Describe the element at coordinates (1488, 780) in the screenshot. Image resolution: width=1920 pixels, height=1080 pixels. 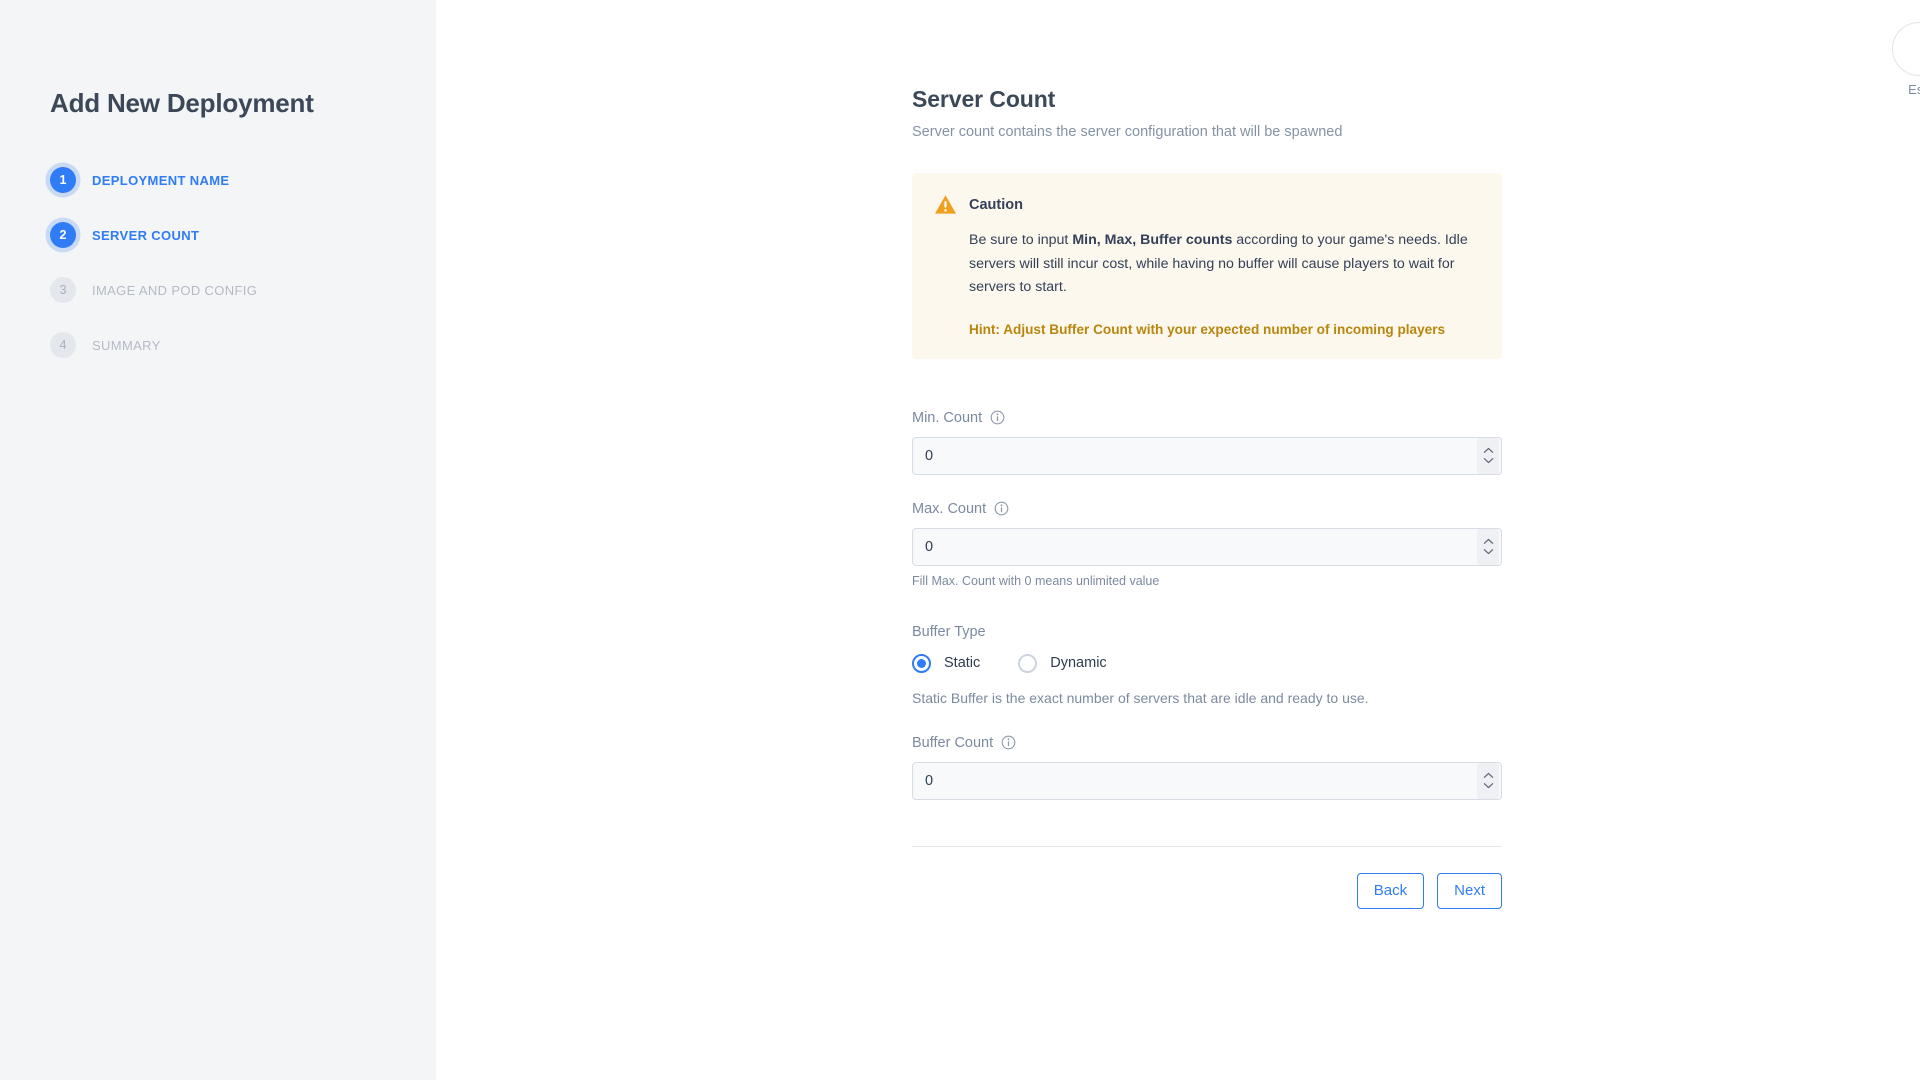
I see `buffer-count-stepper` at that location.